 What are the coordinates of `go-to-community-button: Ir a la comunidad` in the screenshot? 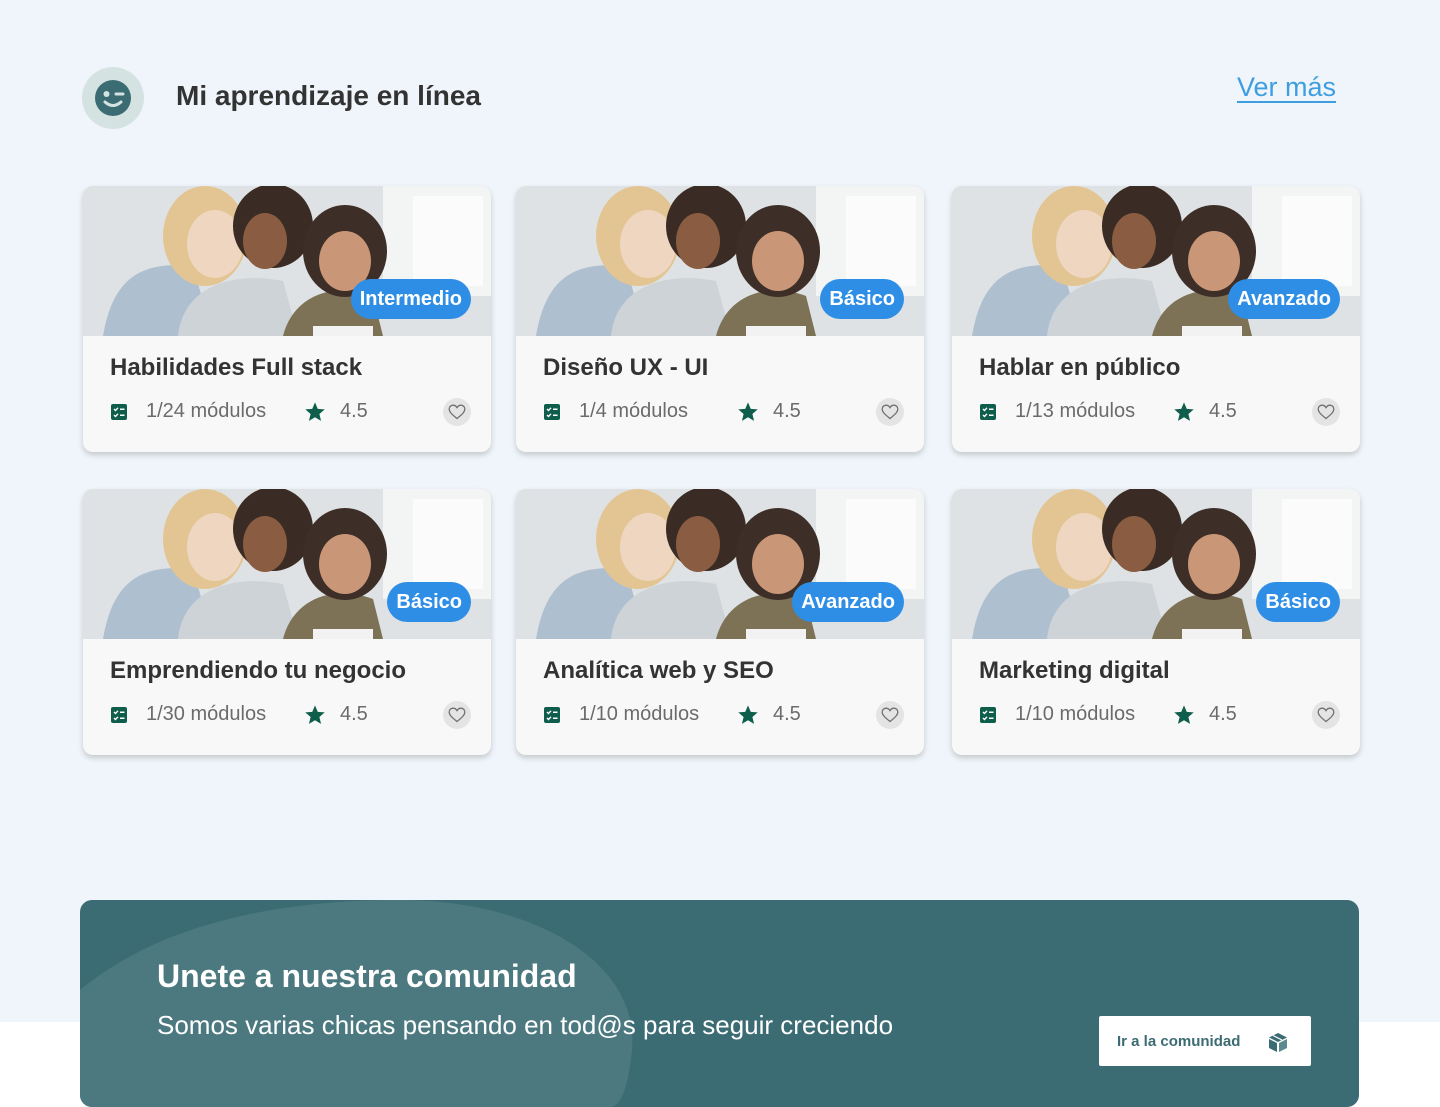 It's located at (1205, 1041).